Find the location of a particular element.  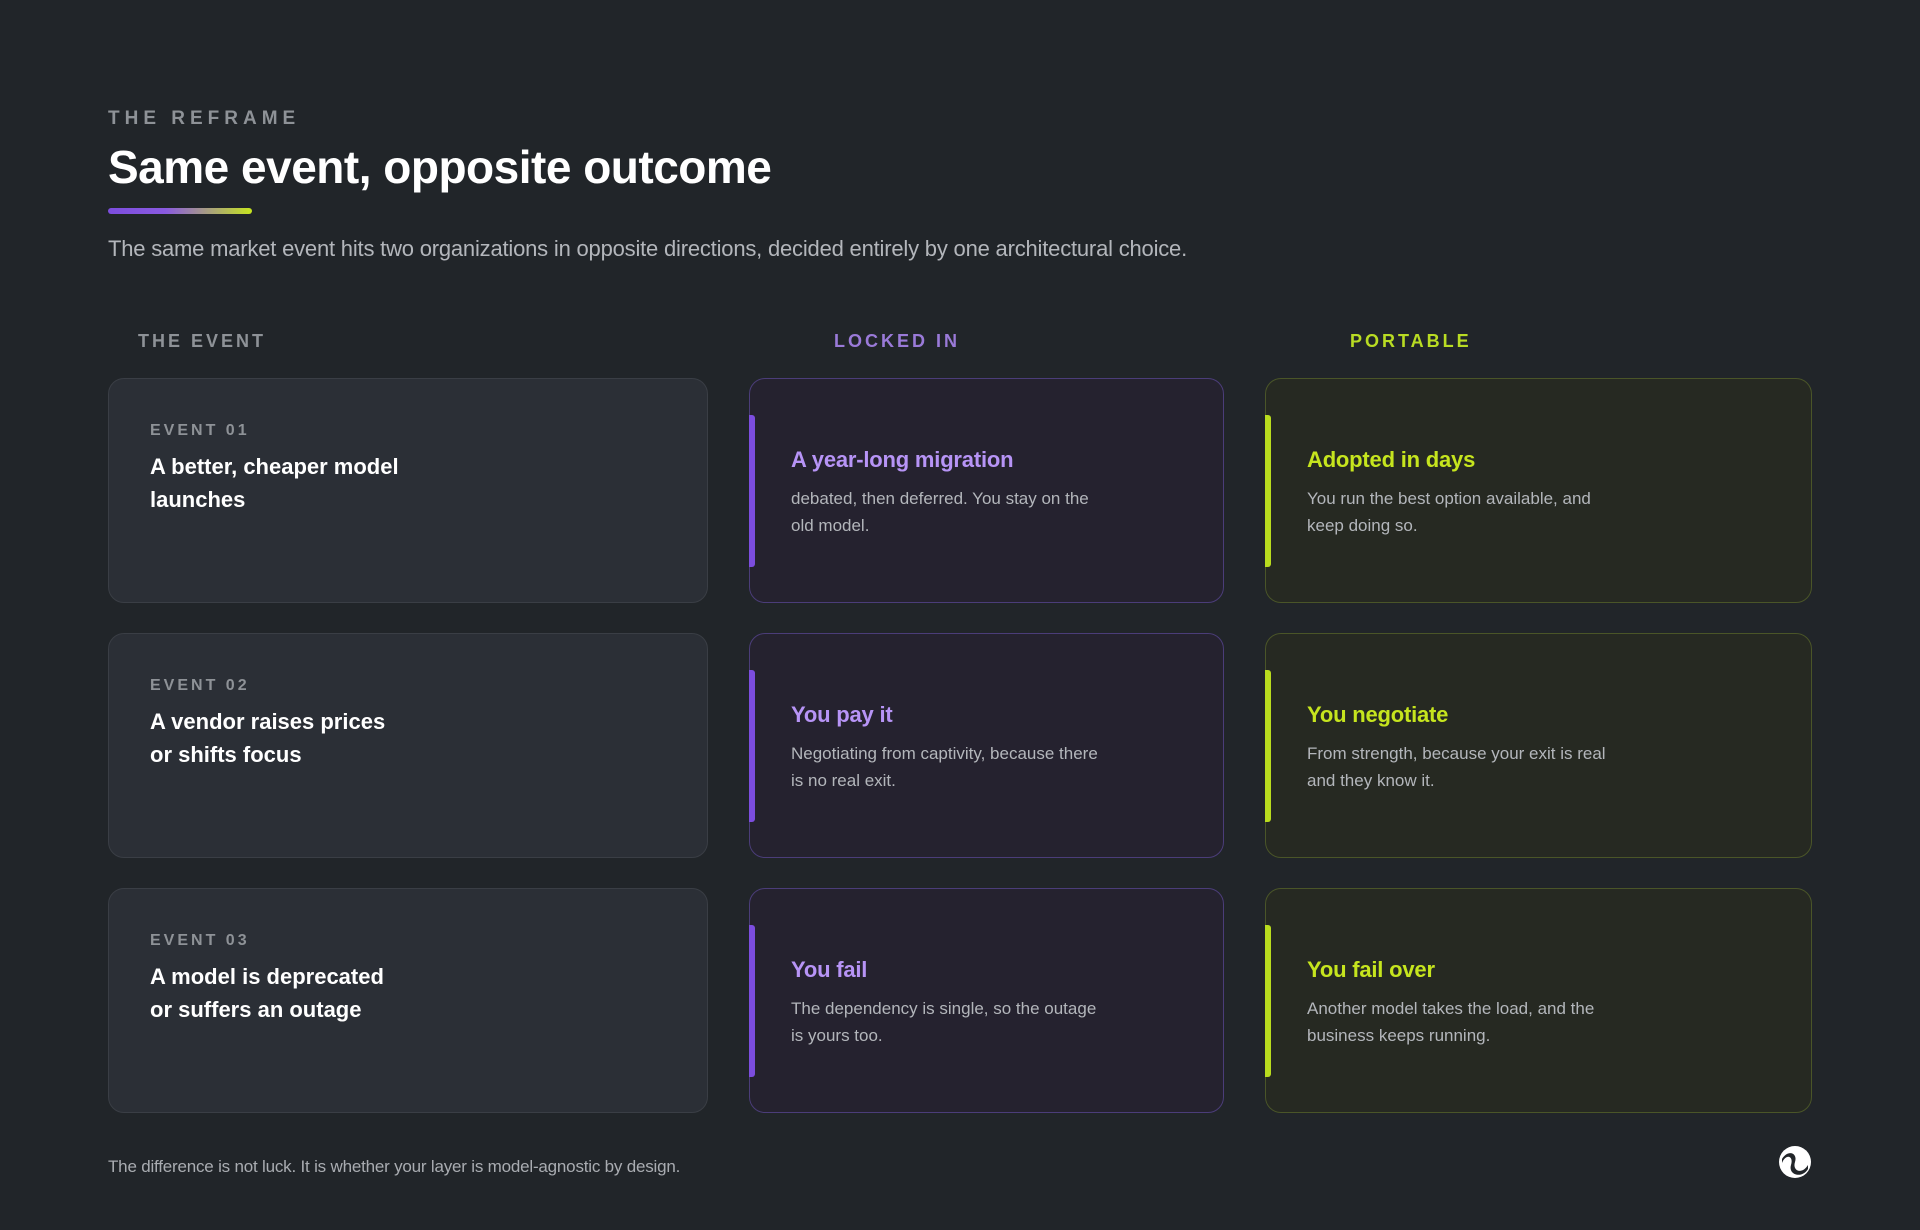

locked-title: A year-long migration is located at coordinates (902, 459).